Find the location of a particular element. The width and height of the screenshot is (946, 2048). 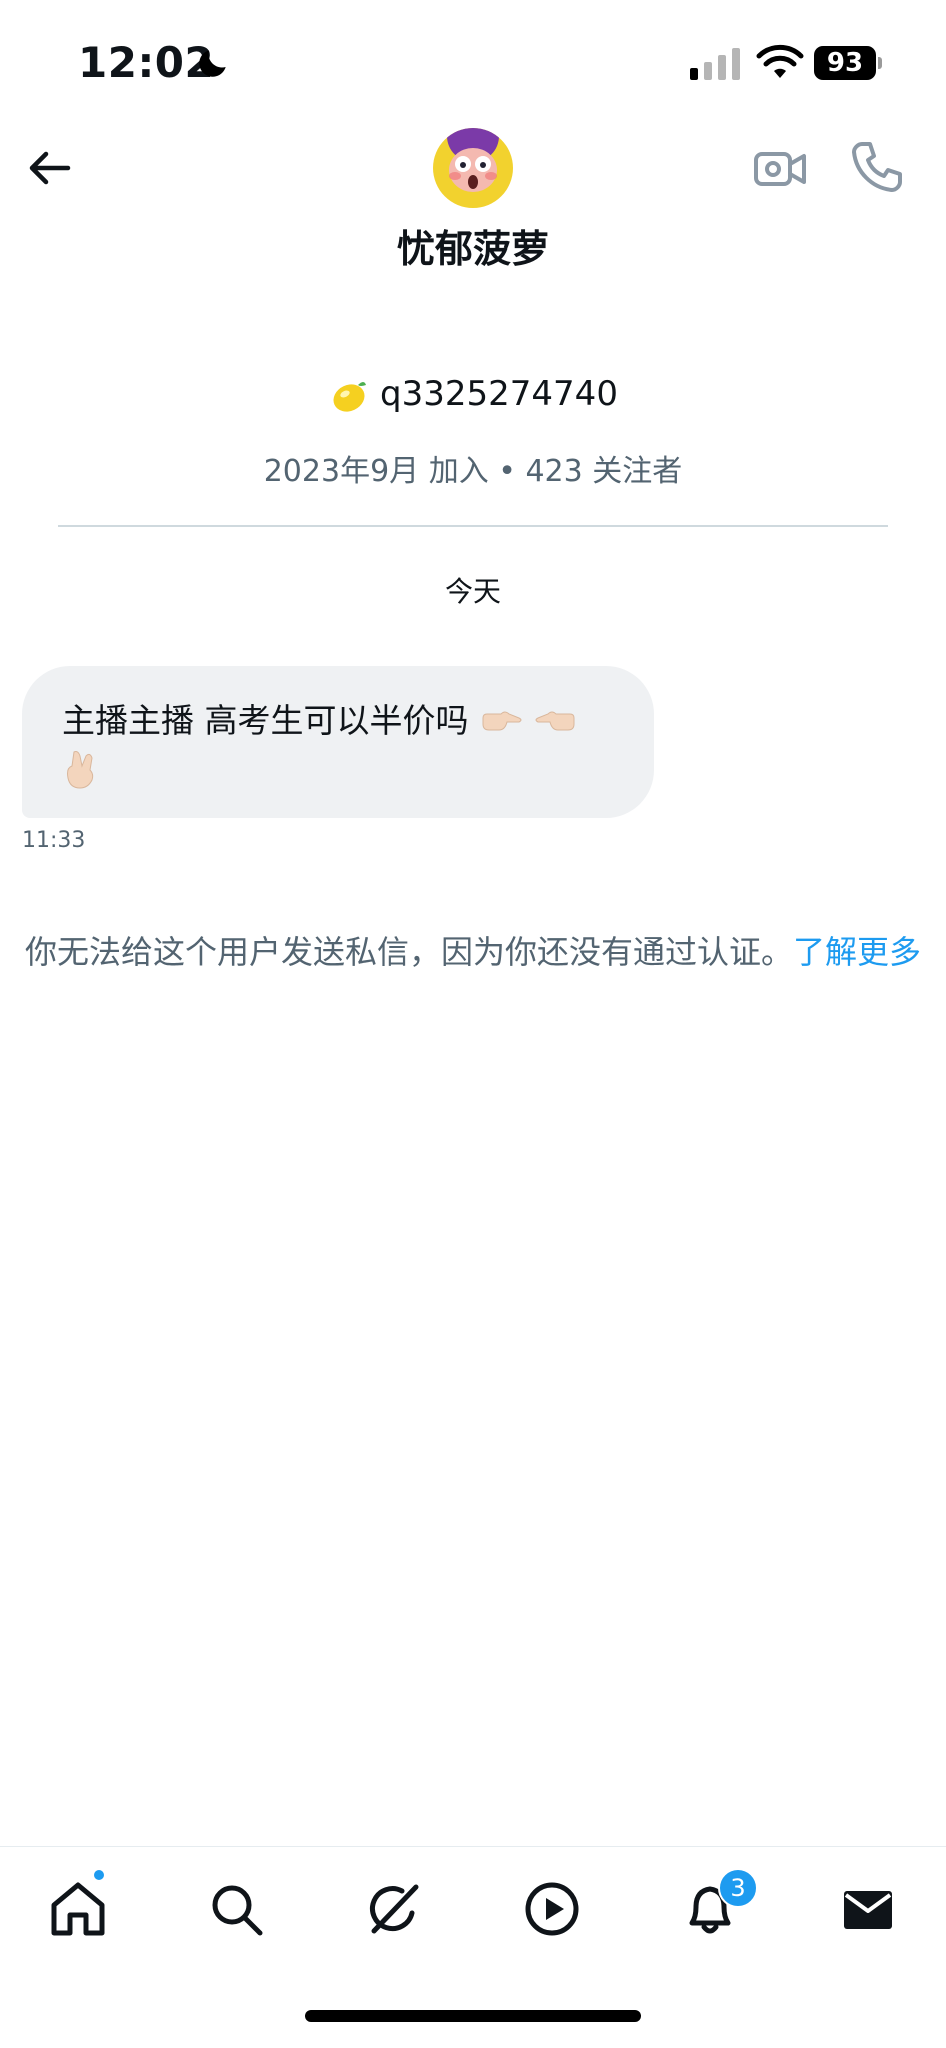

date-separator: 今天 is located at coordinates (472, 591).